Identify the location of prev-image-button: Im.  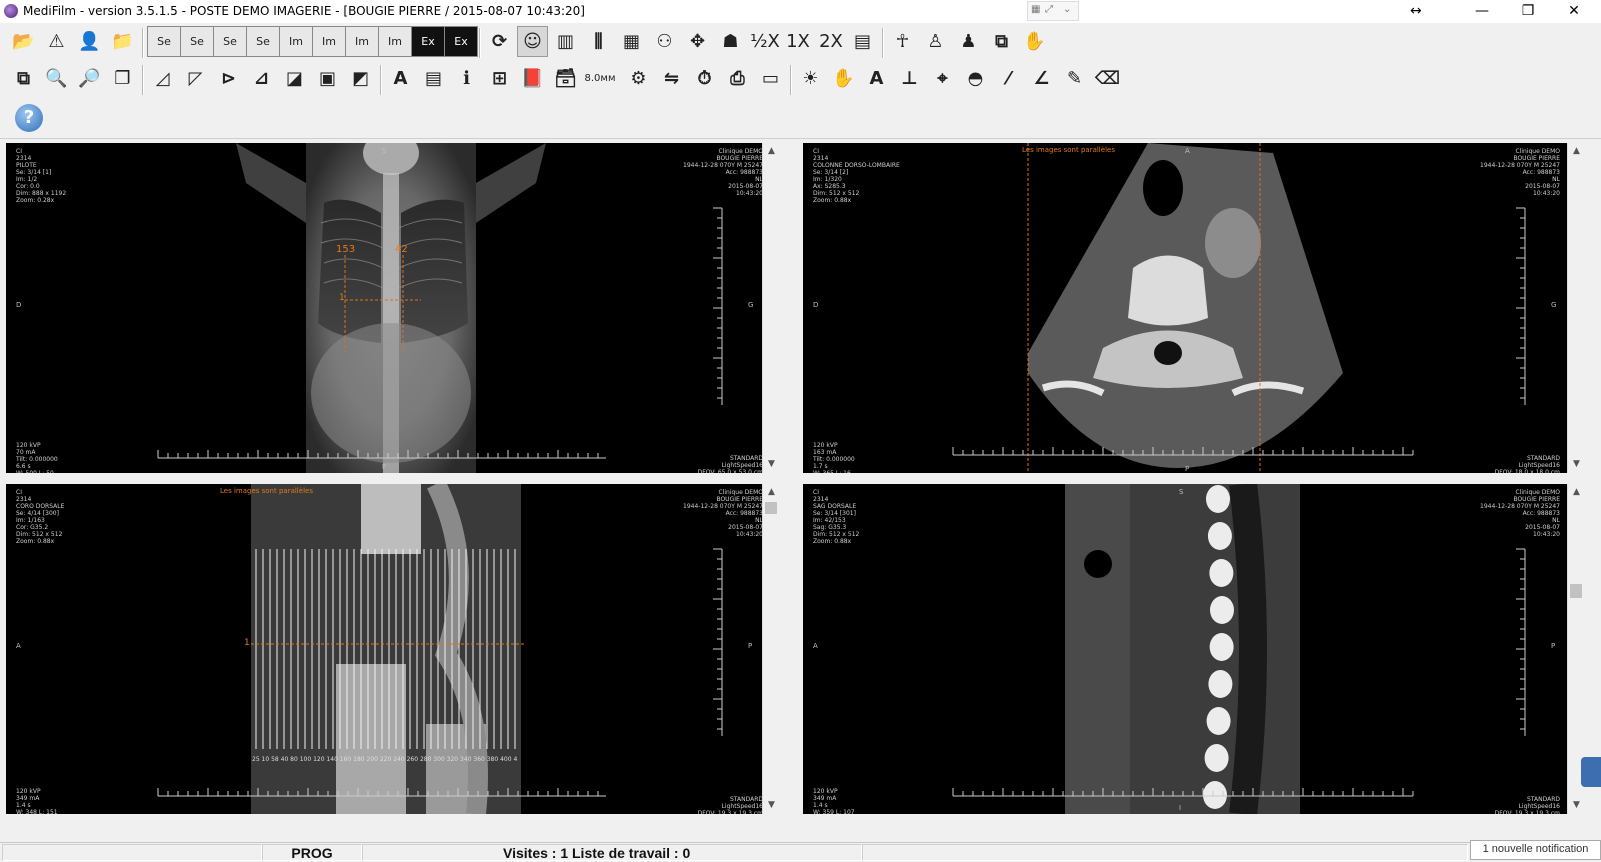
(329, 41).